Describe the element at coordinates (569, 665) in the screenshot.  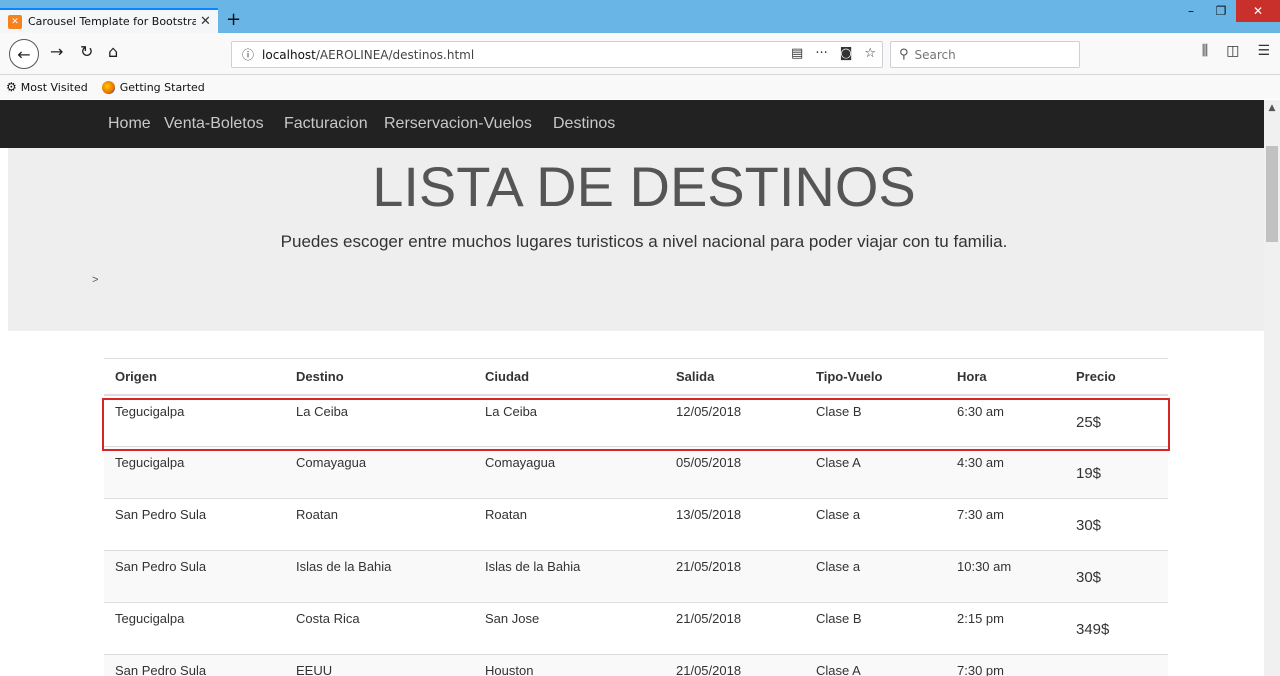
I see `cell-ciudad: Houston` at that location.